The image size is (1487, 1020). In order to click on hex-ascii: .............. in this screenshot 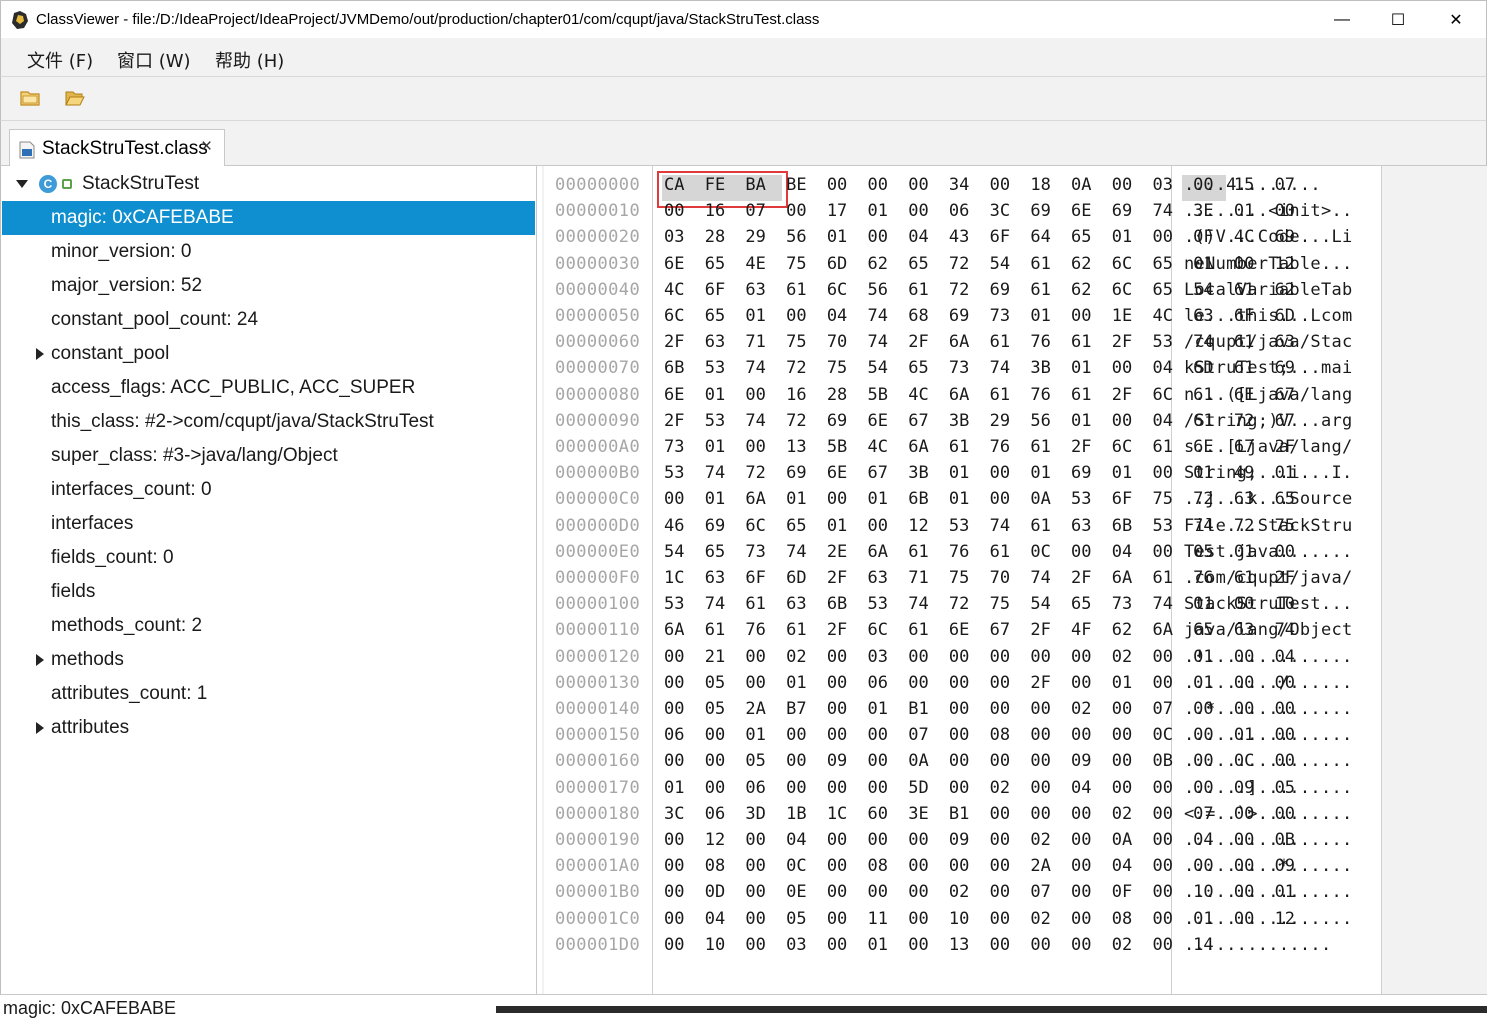, I will do `click(1258, 945)`.